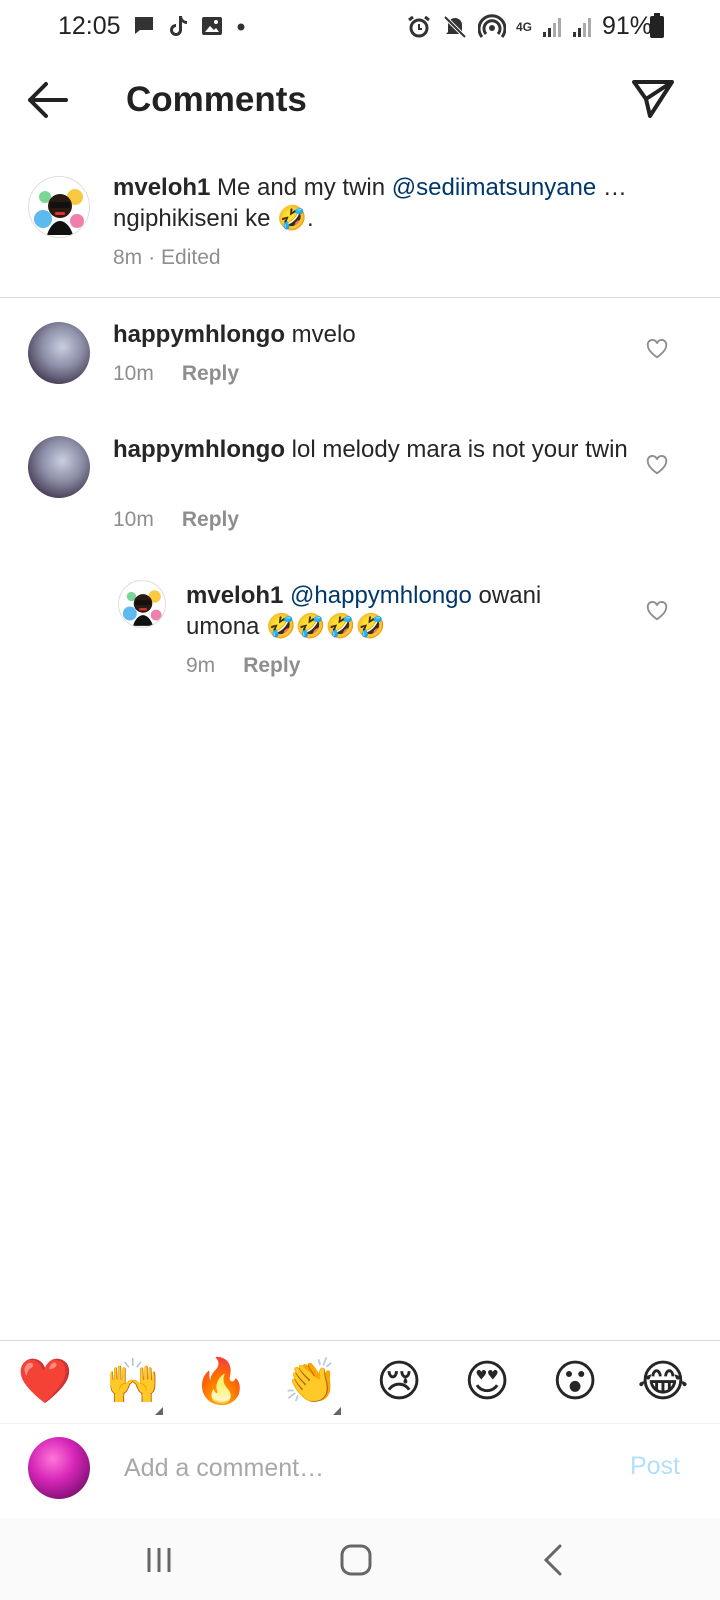  Describe the element at coordinates (360, 101) in the screenshot. I see `comments-header: Comments` at that location.